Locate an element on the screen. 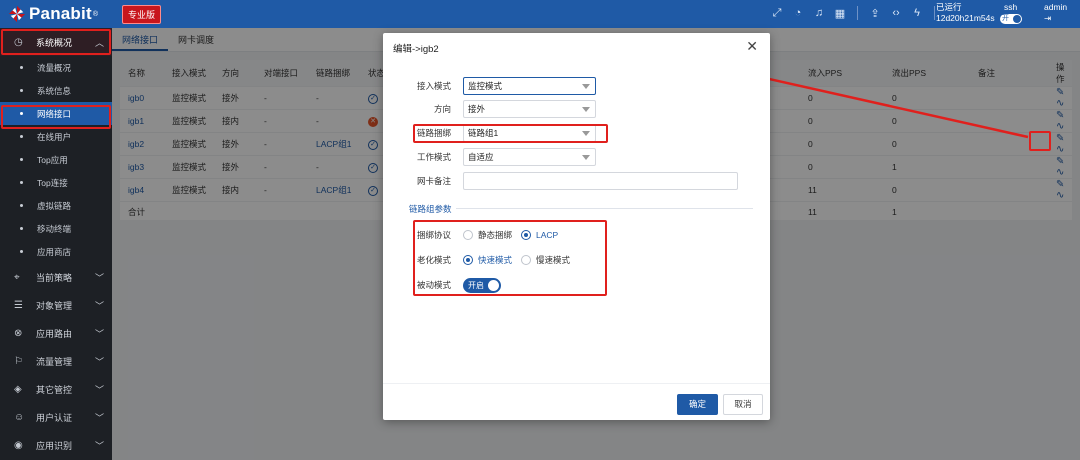 Image resolution: width=1080 pixels, height=460 pixels. dialog-footer is located at coordinates (576, 383).